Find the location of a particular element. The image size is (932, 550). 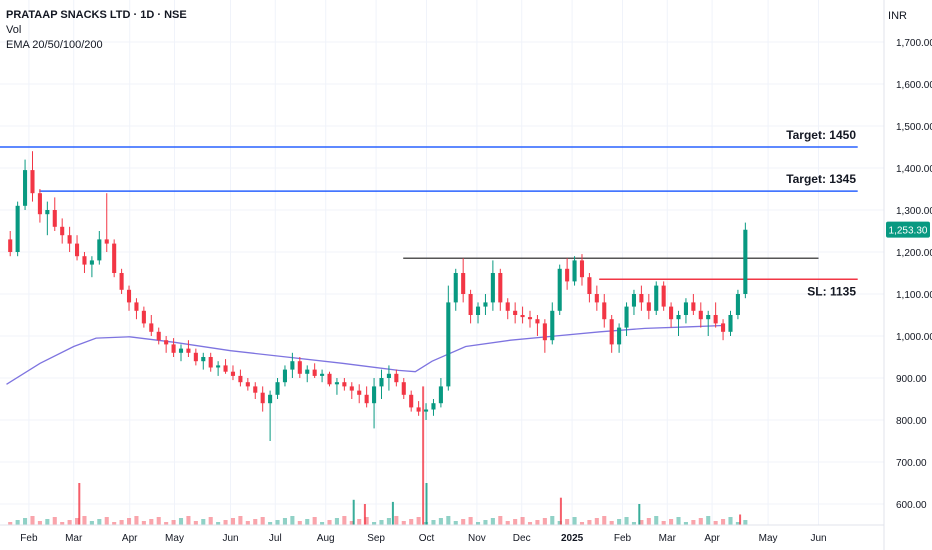

ema-indicator-label: EMA 20/50/100/200 is located at coordinates (96, 45).